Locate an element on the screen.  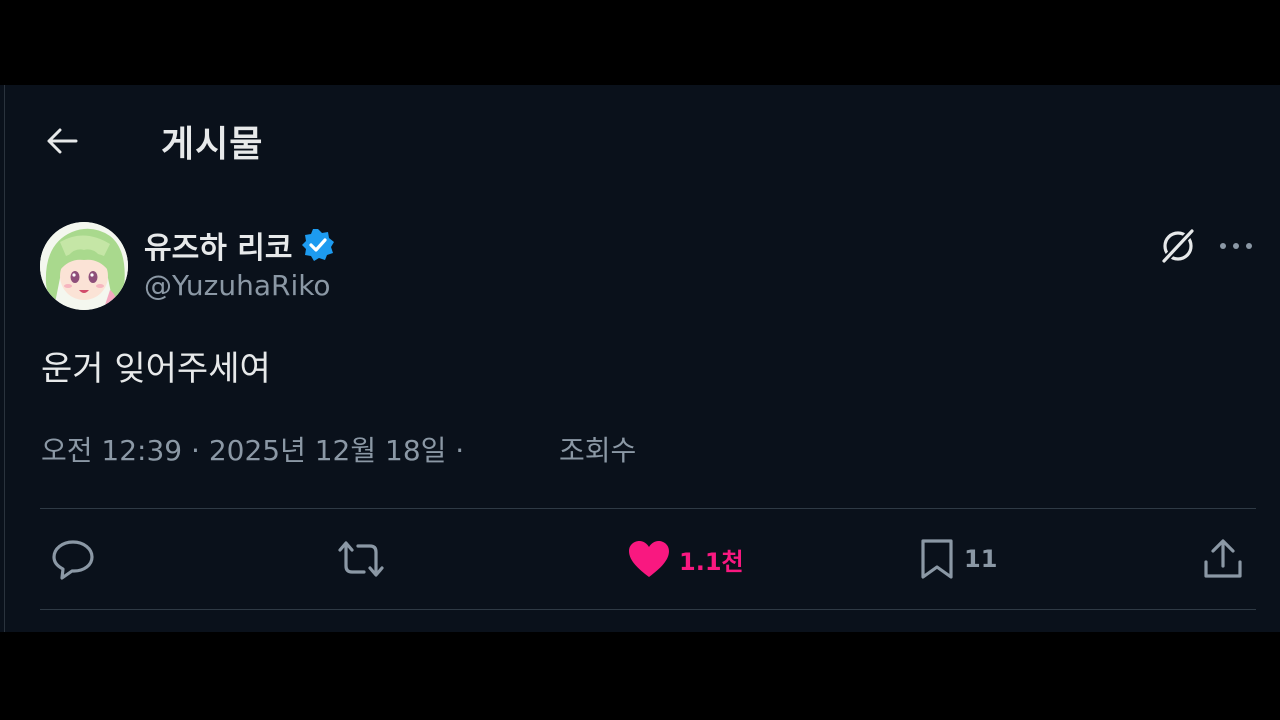
more-options-button is located at coordinates (1236, 246).